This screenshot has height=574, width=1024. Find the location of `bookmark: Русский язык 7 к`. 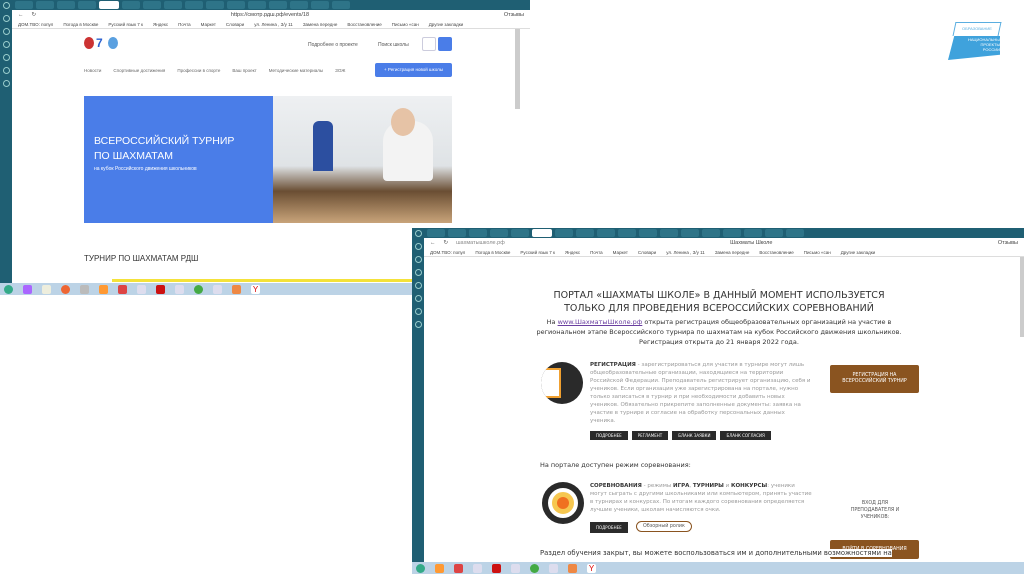

bookmark: Русский язык 7 к is located at coordinates (537, 252).